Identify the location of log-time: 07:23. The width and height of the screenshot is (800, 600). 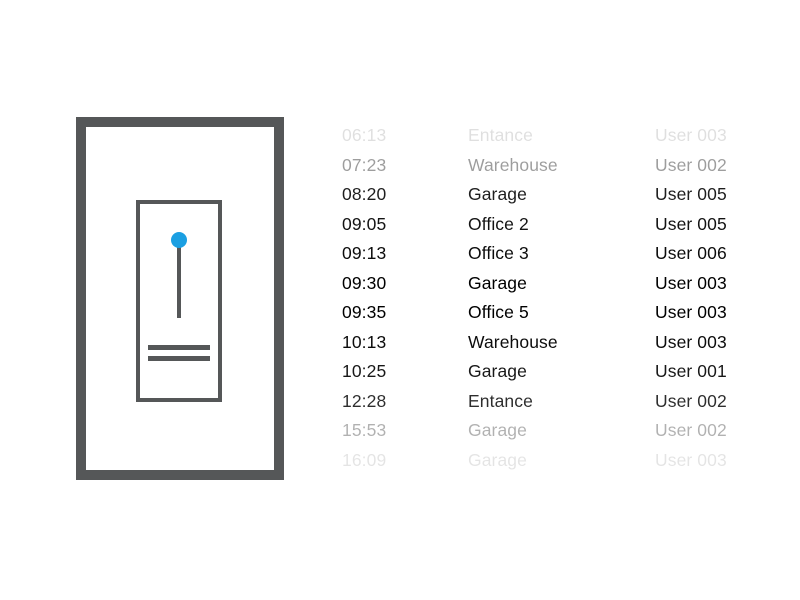
(364, 164).